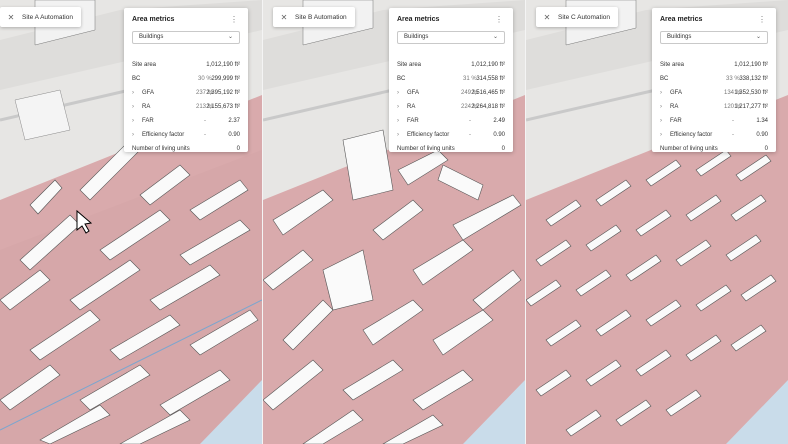 This screenshot has width=788, height=444. I want to click on bc-row: BC 33 % 338,132 ft², so click(714, 80).